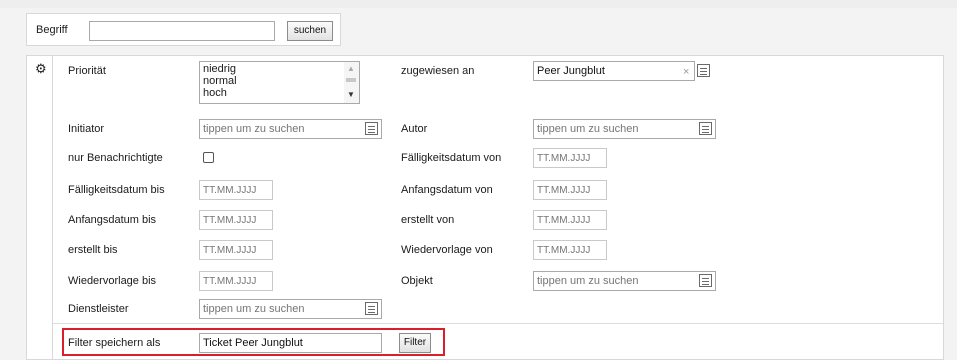 This screenshot has width=957, height=360. What do you see at coordinates (624, 281) in the screenshot?
I see `object-input` at bounding box center [624, 281].